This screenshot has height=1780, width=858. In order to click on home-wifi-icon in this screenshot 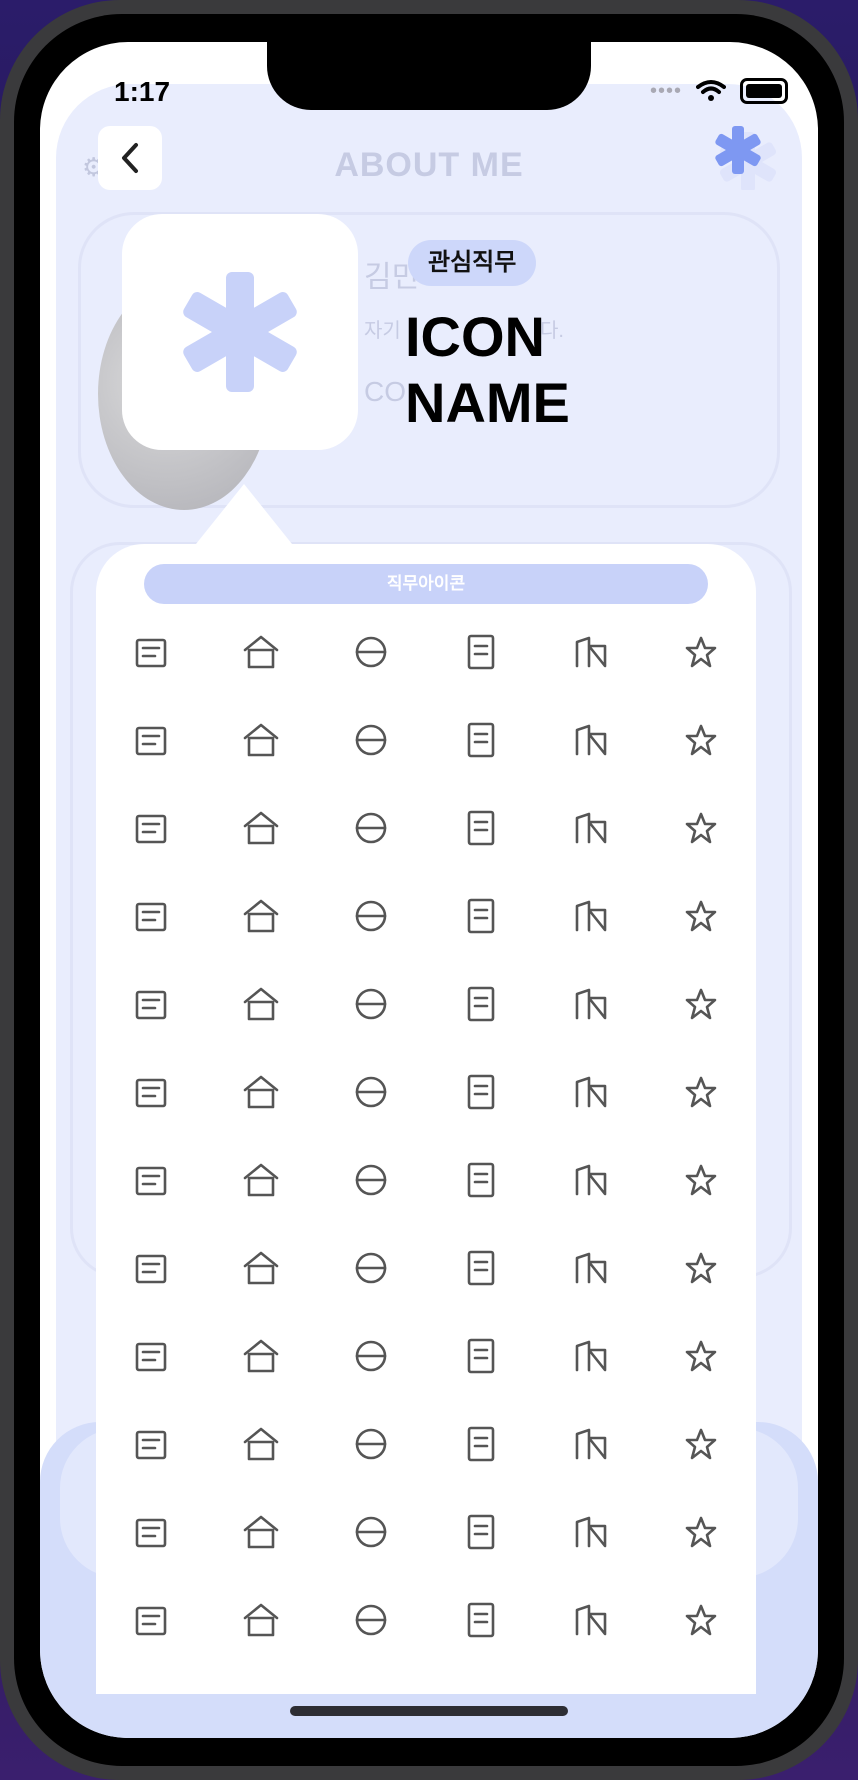, I will do `click(371, 740)`.